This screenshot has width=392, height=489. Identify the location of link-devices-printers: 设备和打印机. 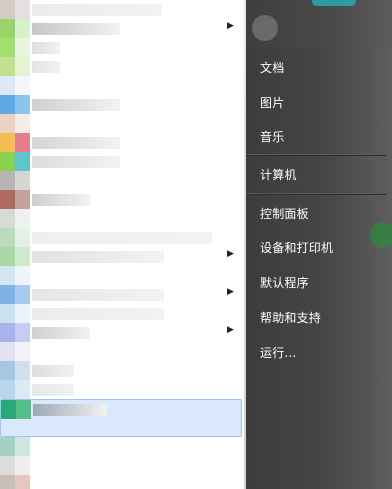
(296, 247).